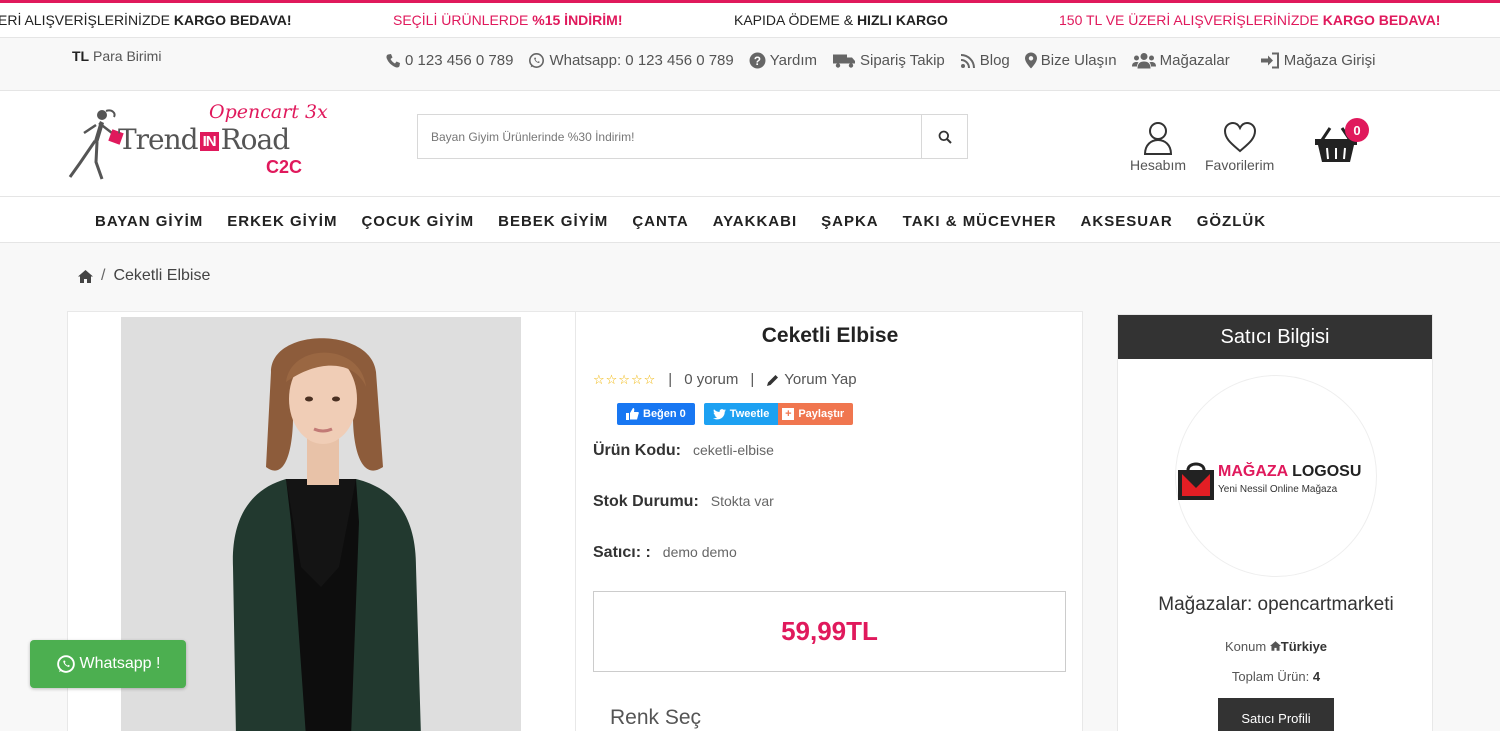 This screenshot has width=1500, height=731. Describe the element at coordinates (116, 56) in the screenshot. I see `currency-selector: TL Para Birimi` at that location.